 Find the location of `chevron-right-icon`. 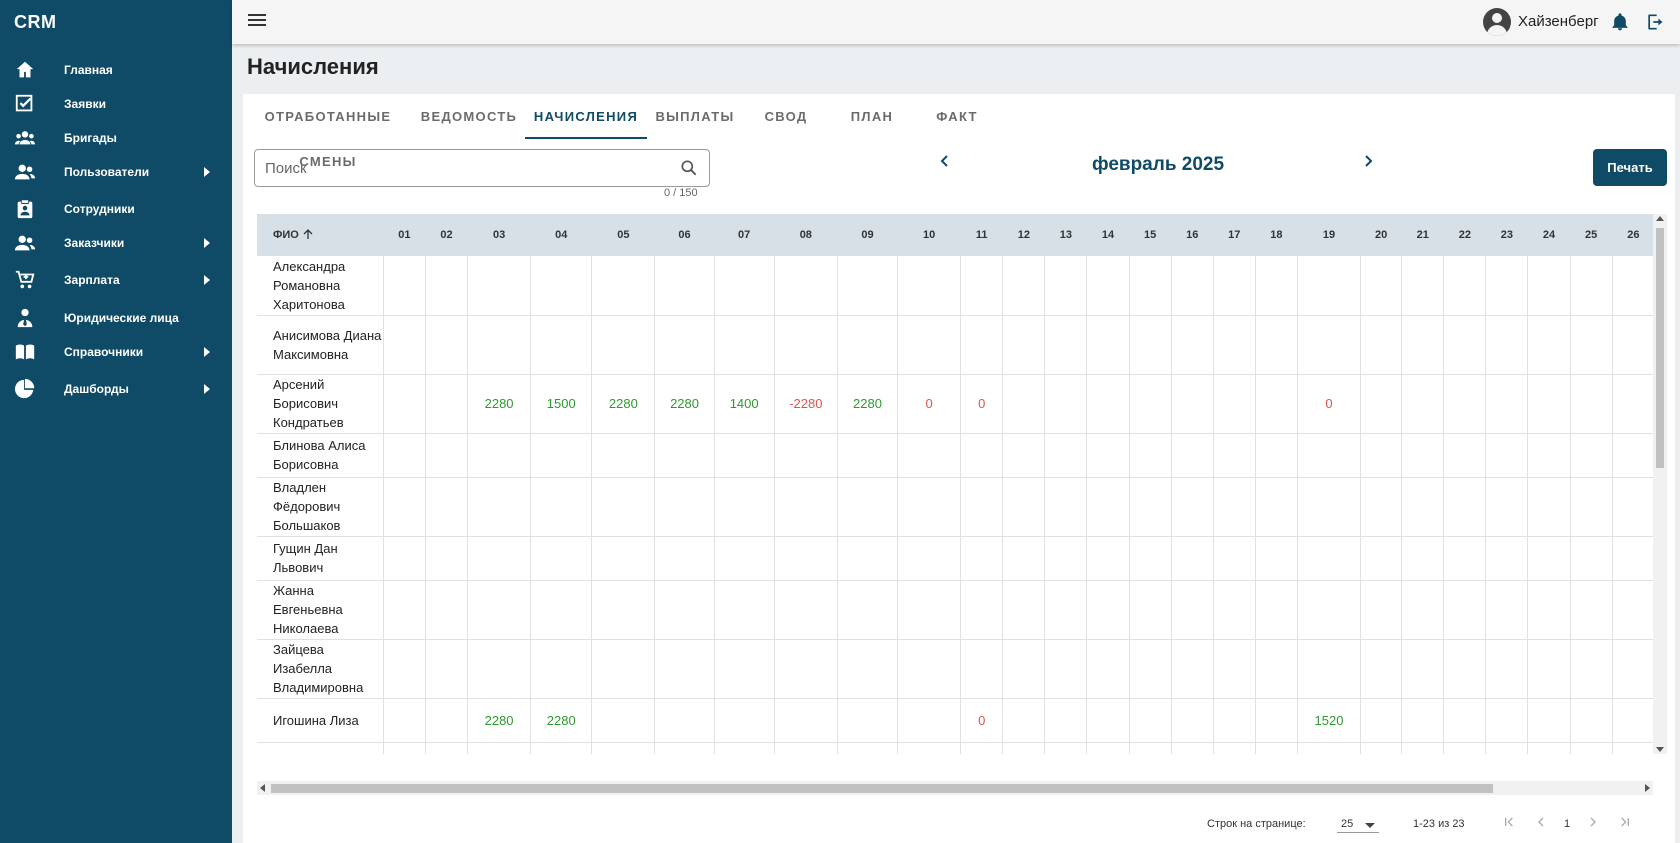

chevron-right-icon is located at coordinates (1368, 161).